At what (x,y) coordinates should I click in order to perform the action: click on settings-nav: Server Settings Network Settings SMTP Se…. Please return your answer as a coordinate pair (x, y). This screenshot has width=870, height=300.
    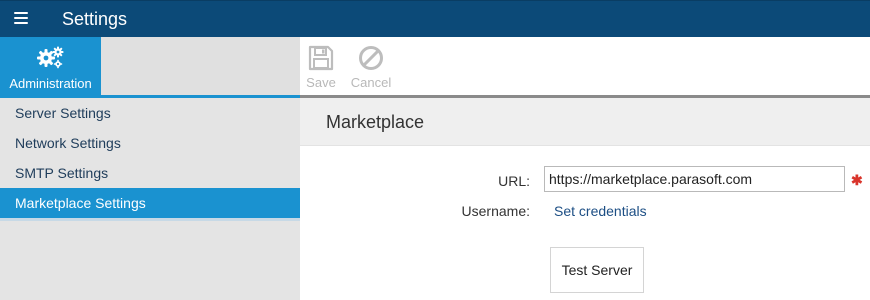
    Looking at the image, I should click on (150, 158).